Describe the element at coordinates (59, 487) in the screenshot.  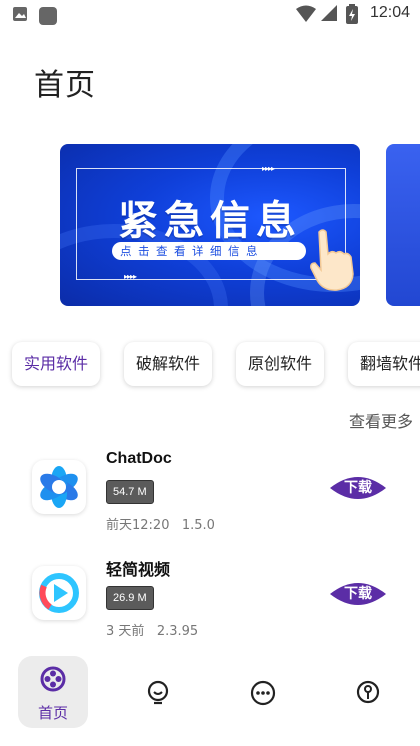
I see `chatdoc-logo-icon` at that location.